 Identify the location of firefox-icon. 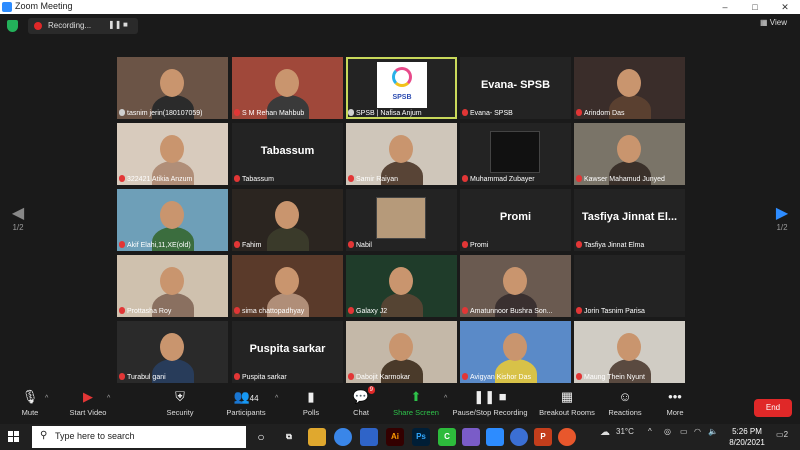
(567, 437).